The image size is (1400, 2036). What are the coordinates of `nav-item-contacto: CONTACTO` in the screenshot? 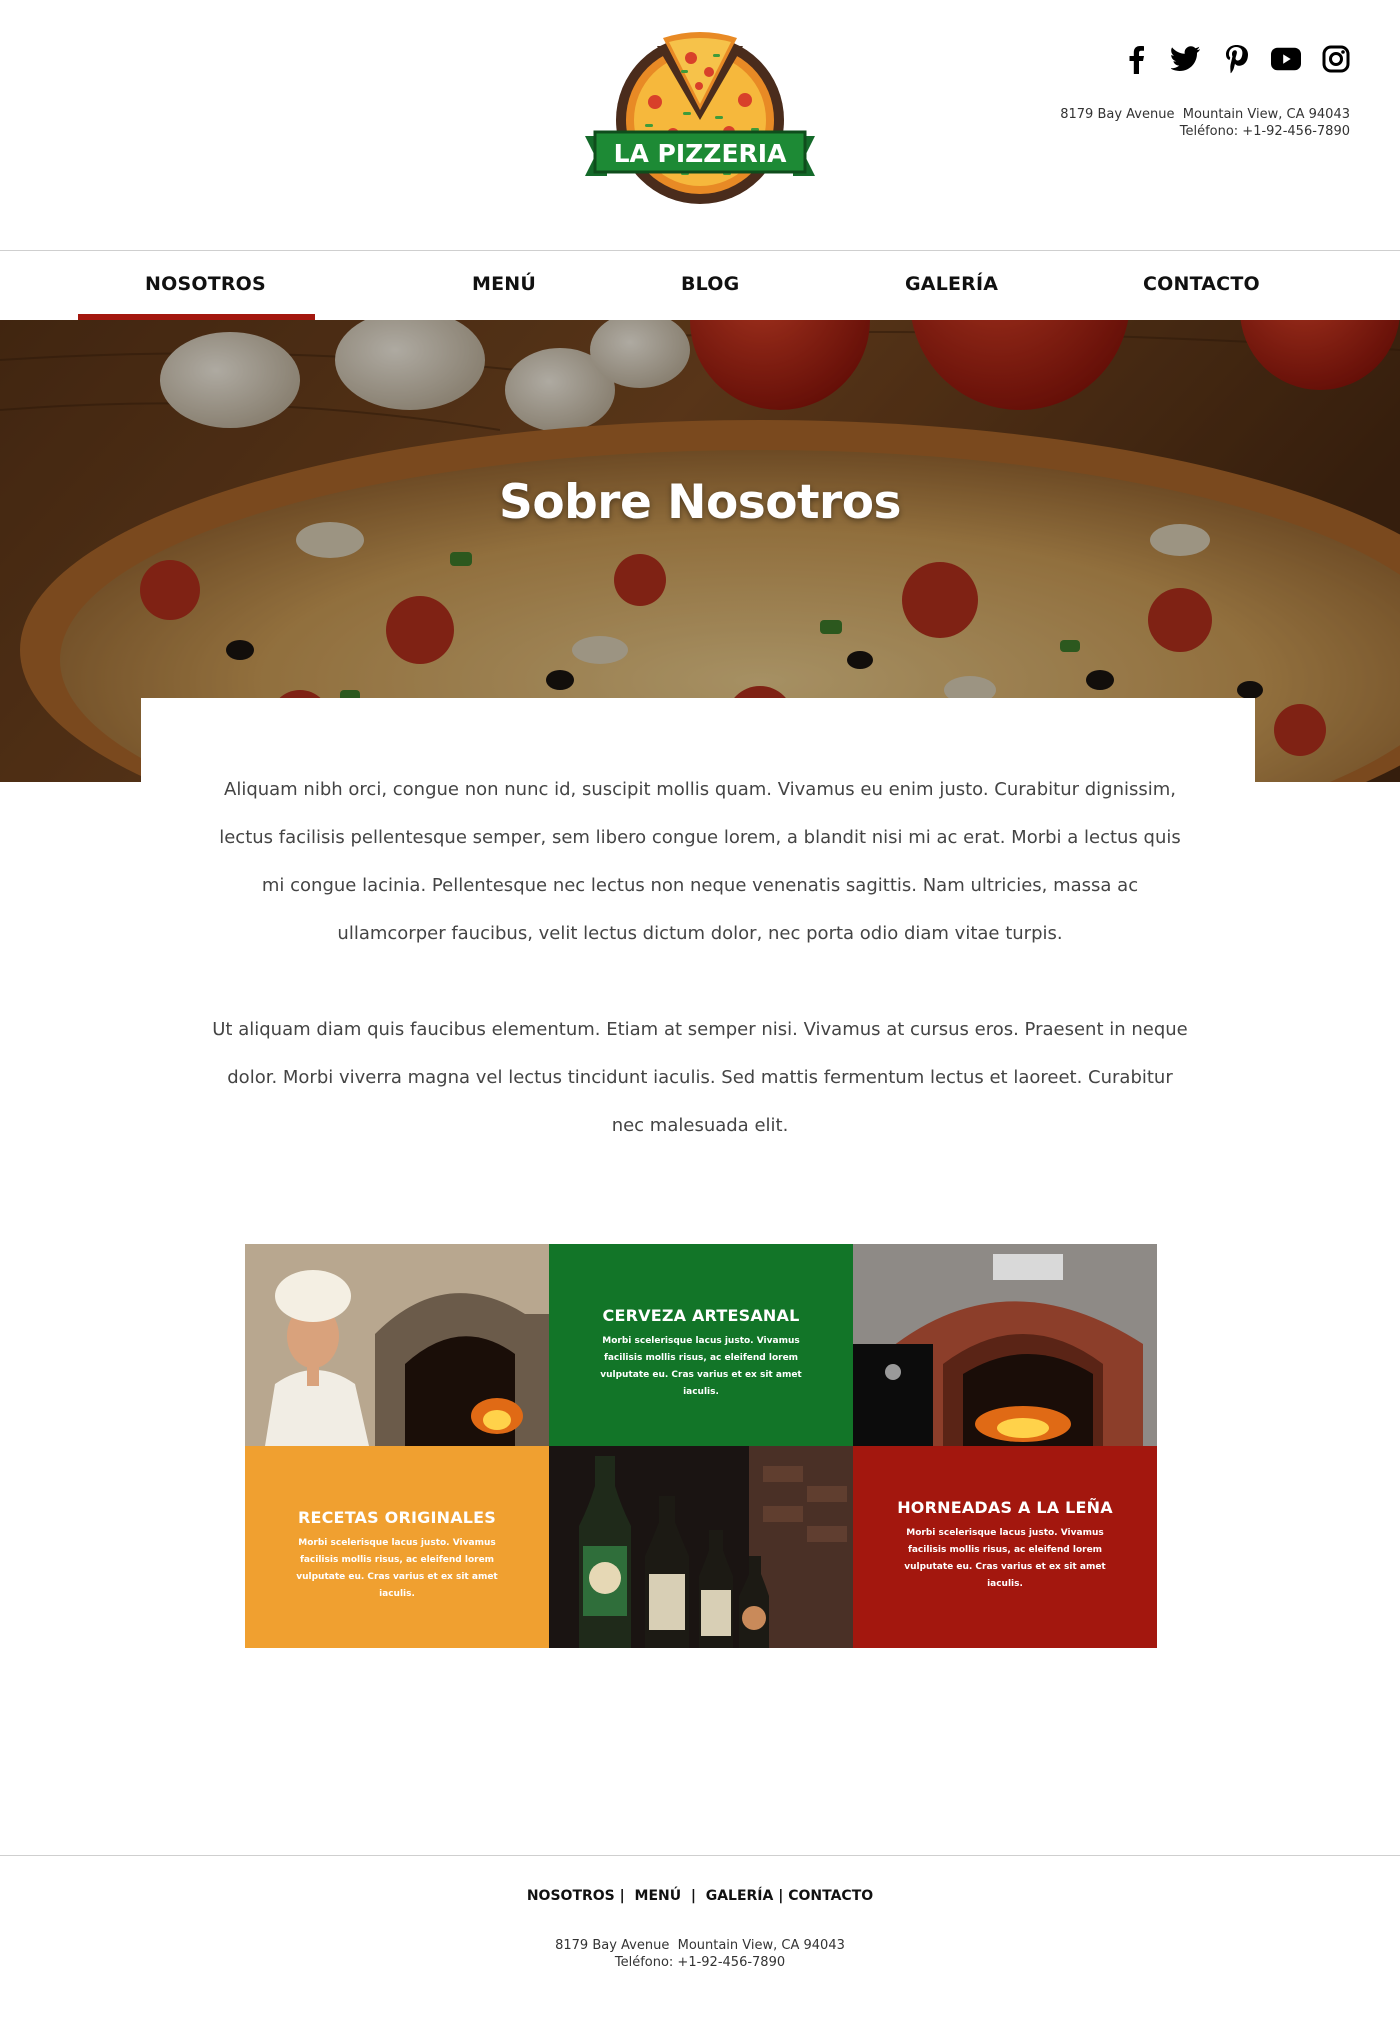 It's located at (1201, 286).